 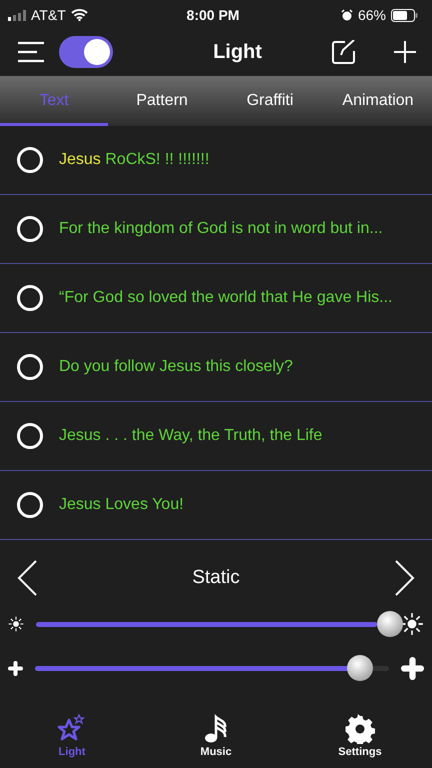 I want to click on battery-icon, so click(x=404, y=15).